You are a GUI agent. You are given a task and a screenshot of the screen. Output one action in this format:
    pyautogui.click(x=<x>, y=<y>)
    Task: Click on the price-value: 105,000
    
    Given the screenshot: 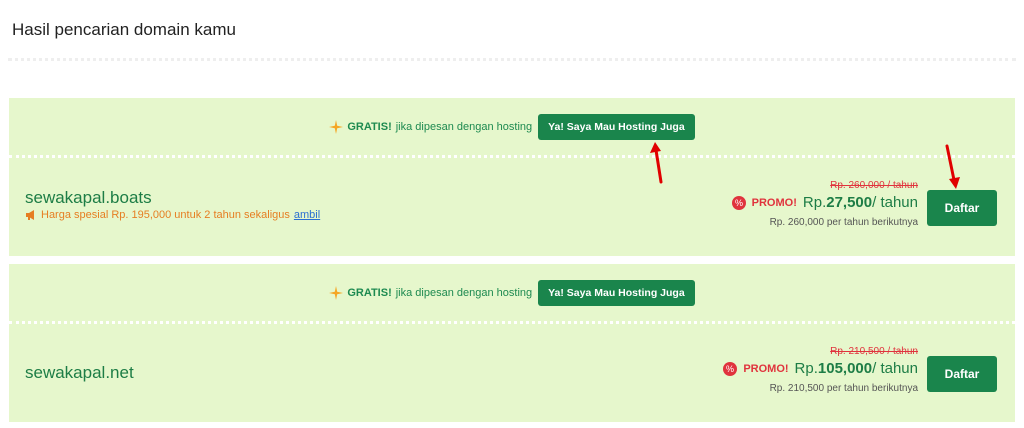 What is the action you would take?
    pyautogui.click(x=845, y=368)
    